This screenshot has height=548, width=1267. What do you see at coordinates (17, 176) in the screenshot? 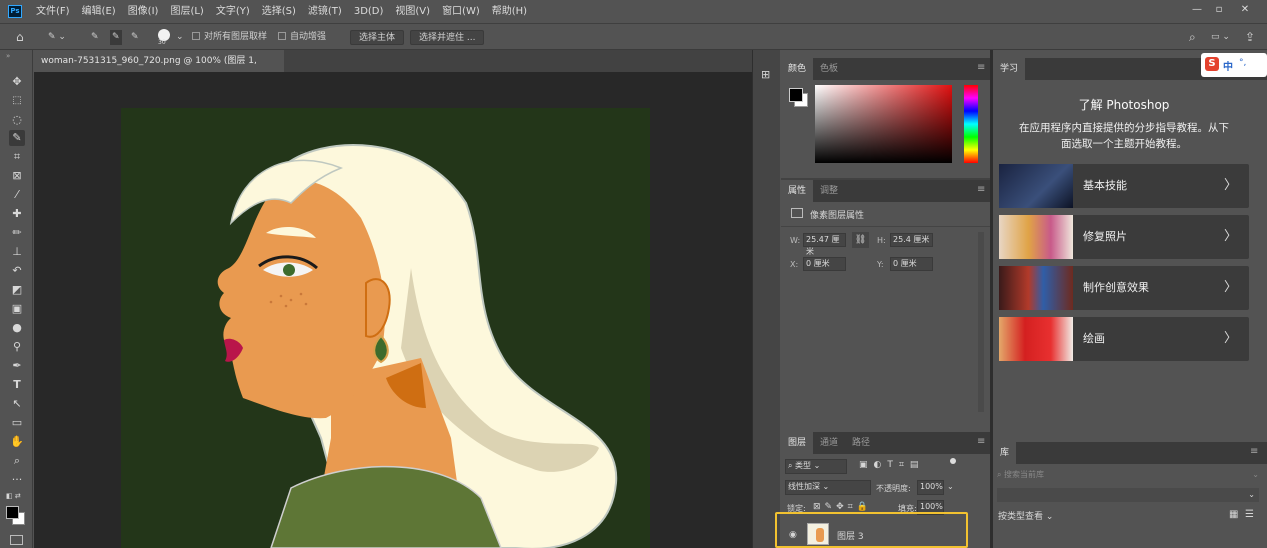
I see `frame-tool-icon: ⊠` at bounding box center [17, 176].